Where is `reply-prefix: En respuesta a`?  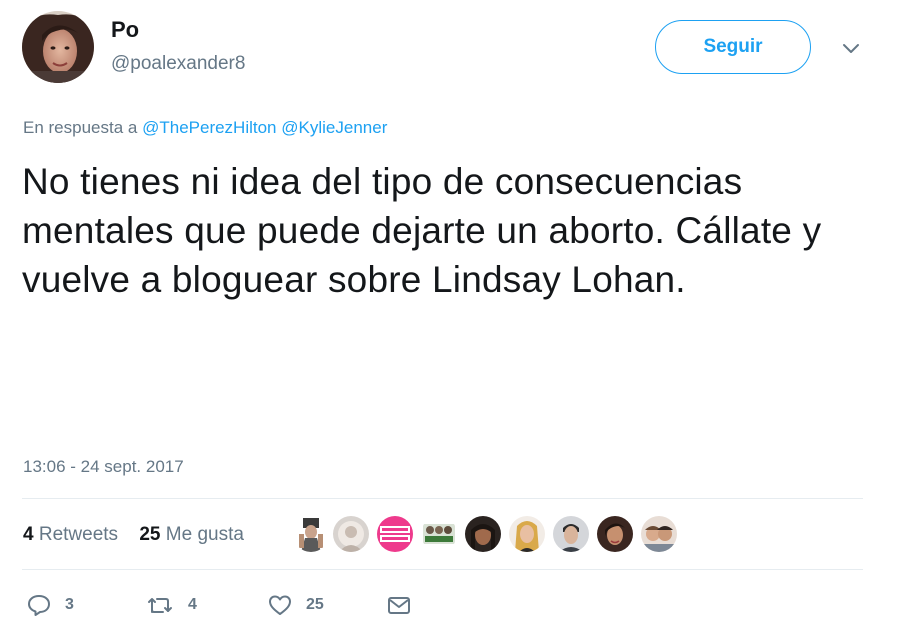
reply-prefix: En respuesta a is located at coordinates (80, 127).